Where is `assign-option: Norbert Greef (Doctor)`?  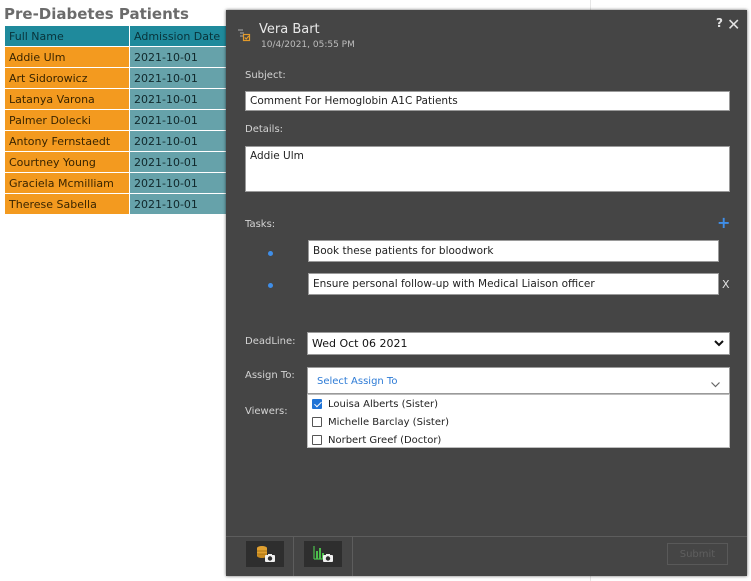
assign-option: Norbert Greef (Doctor) is located at coordinates (376, 440).